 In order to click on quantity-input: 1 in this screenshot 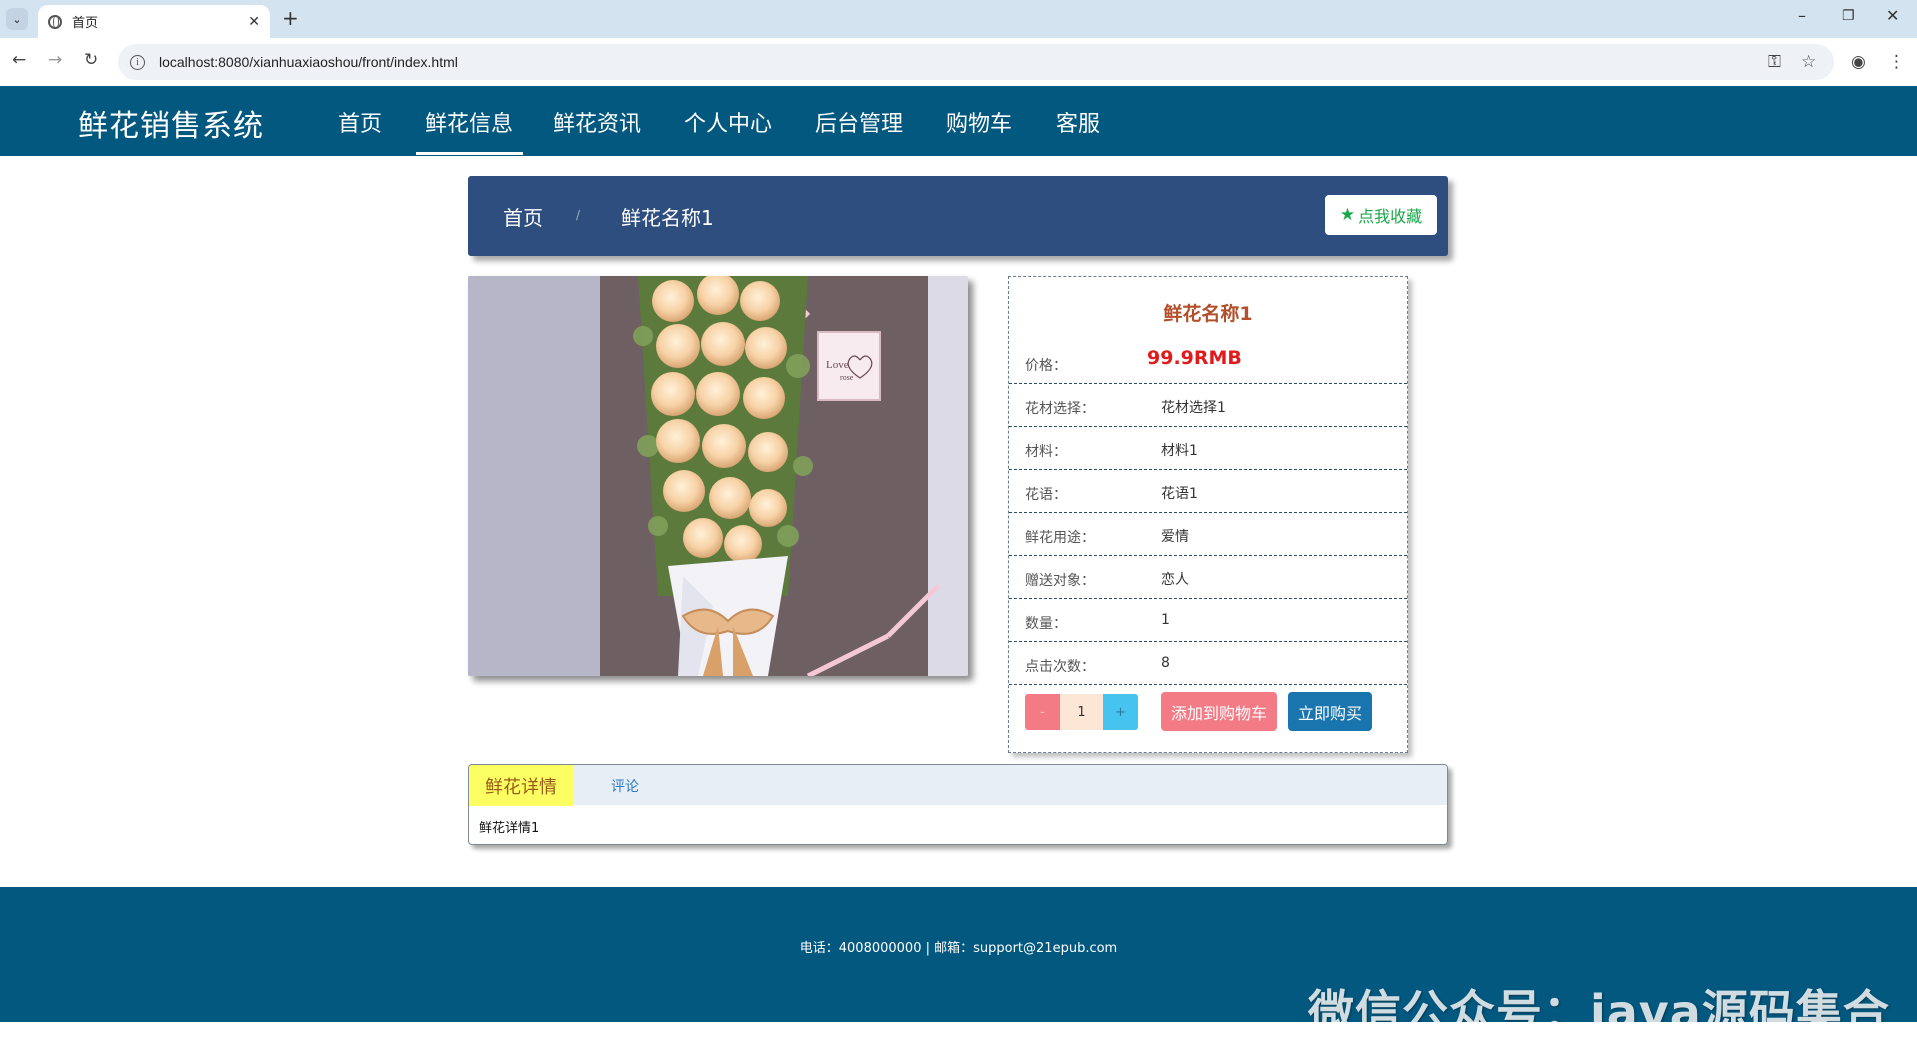, I will do `click(1081, 712)`.